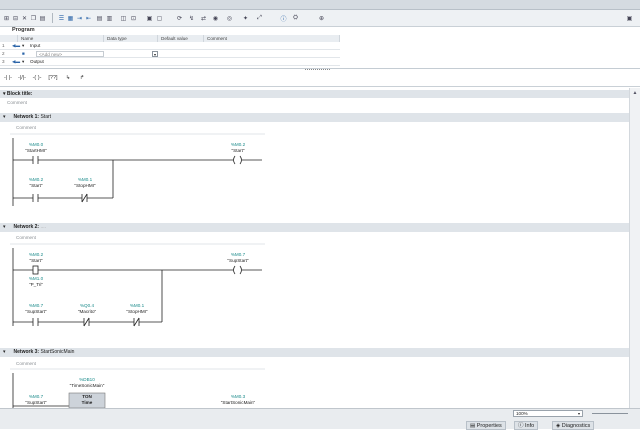  Describe the element at coordinates (36, 150) in the screenshot. I see `contact-tag: "StartHMI"` at that location.